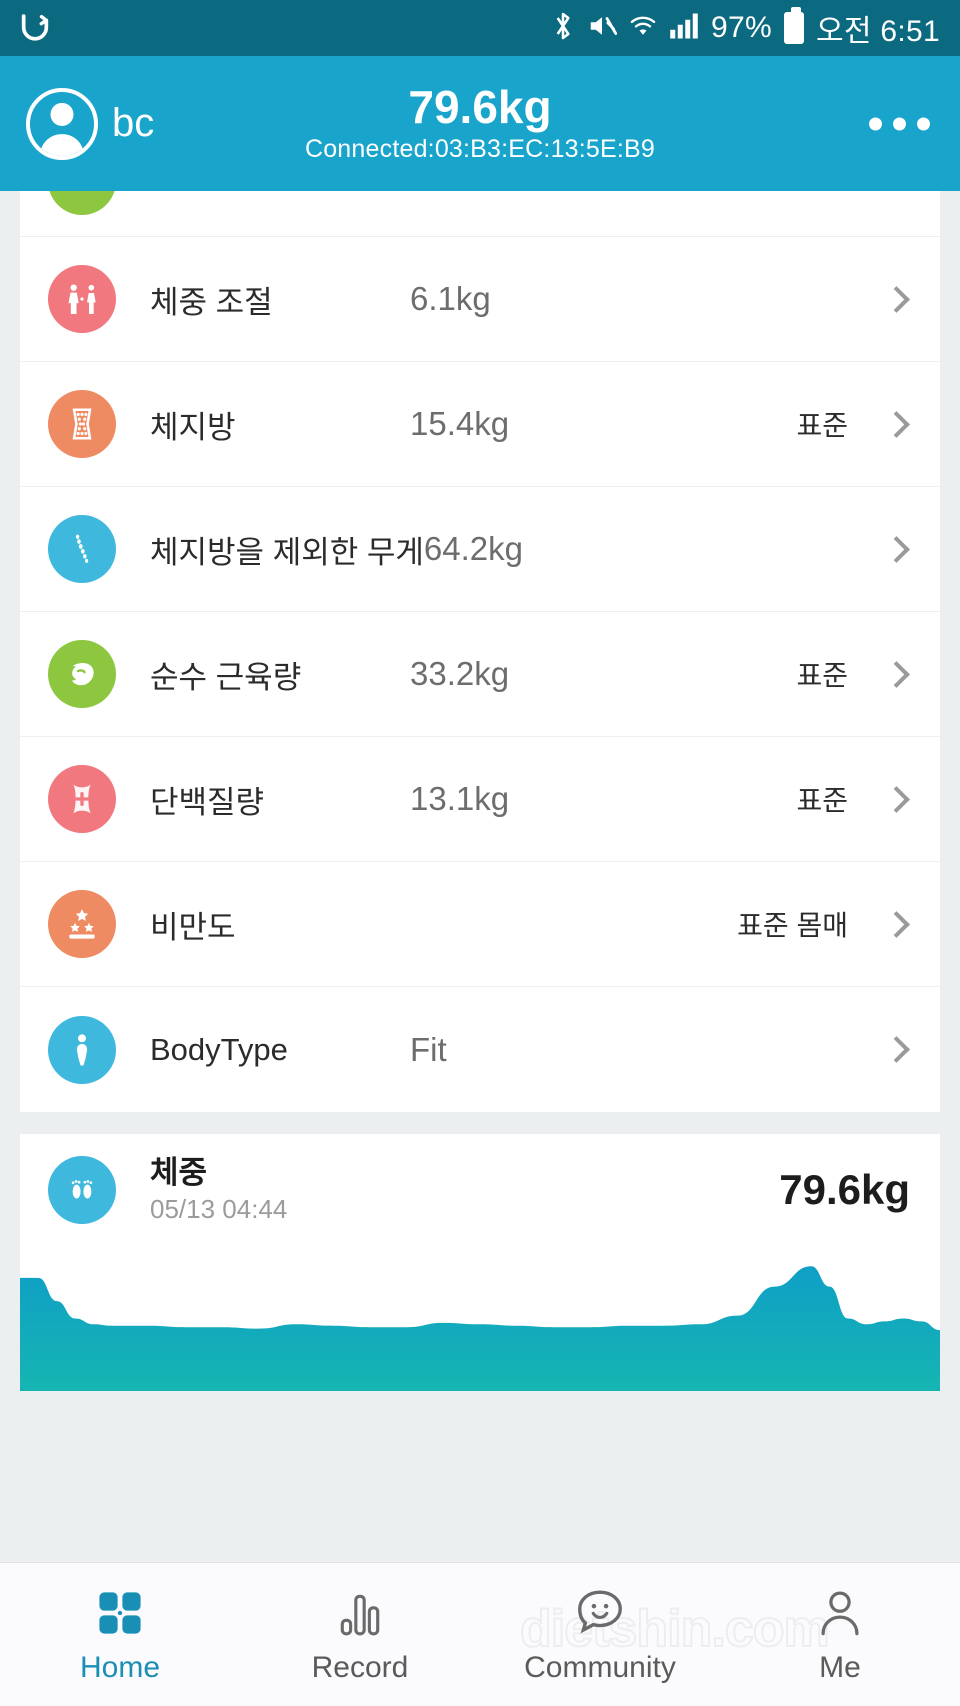  Describe the element at coordinates (480, 28) in the screenshot. I see `status-bar: 97% 오전 6:51` at that location.